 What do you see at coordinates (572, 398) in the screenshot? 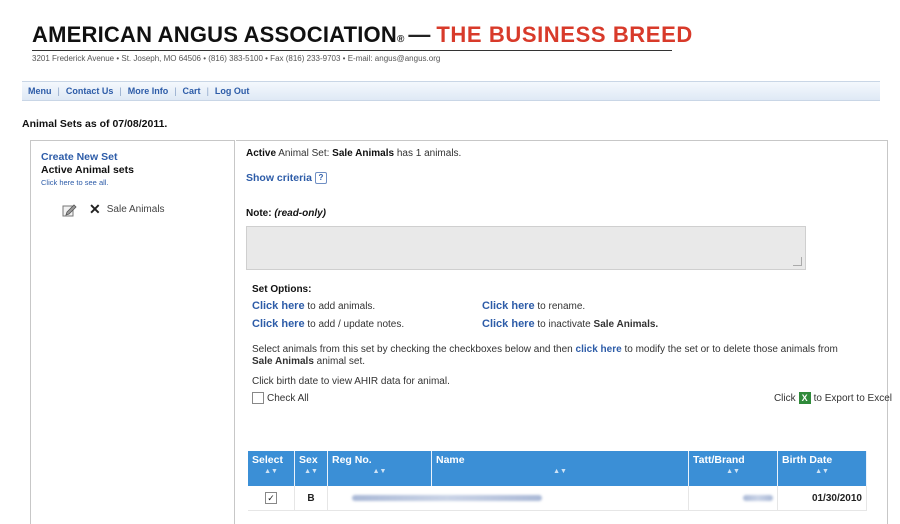
I see `table-controls: Check All Click X to Export to Excel` at bounding box center [572, 398].